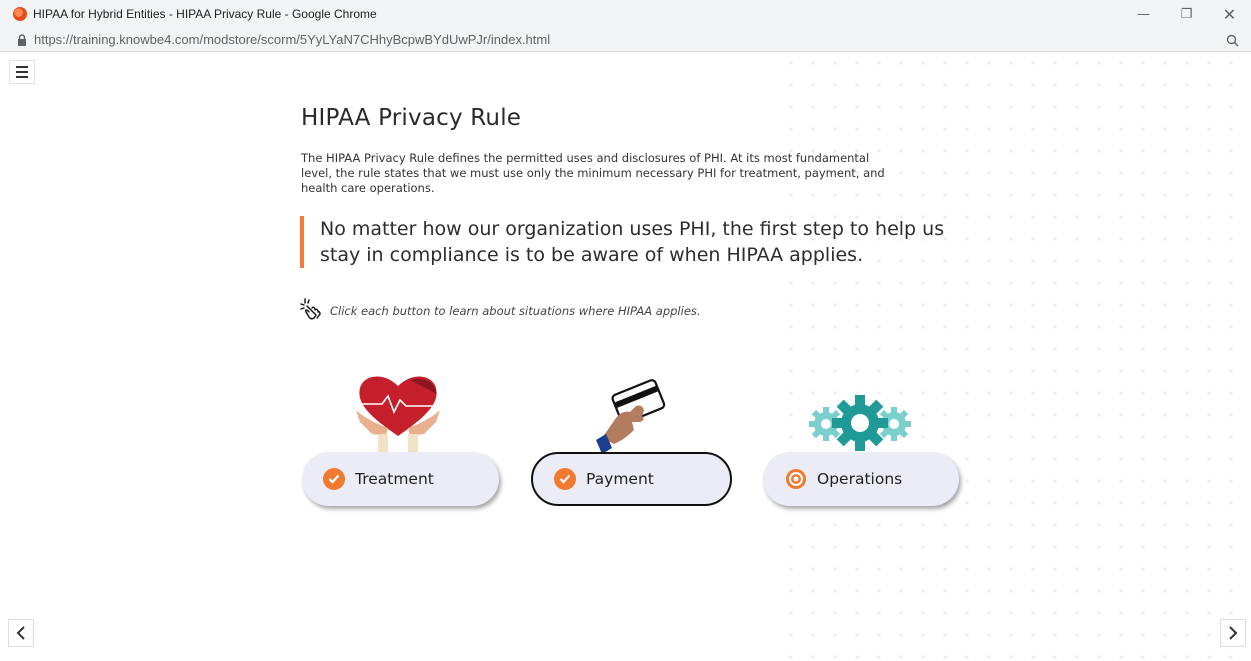 This screenshot has width=1251, height=661. I want to click on payment-button: Payment, so click(631, 479).